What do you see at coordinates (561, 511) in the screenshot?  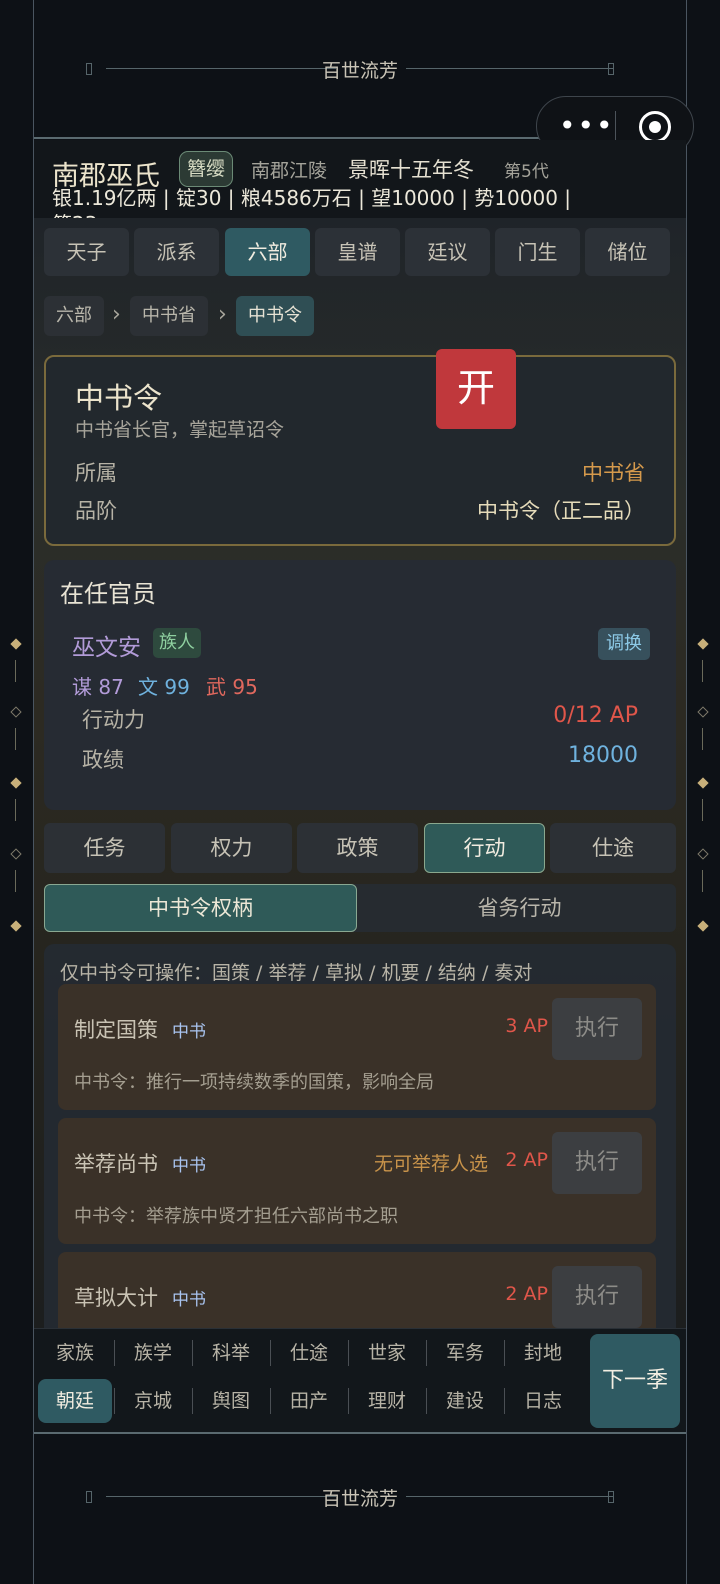 I see `office-rank-value: 中书令（正二品）` at bounding box center [561, 511].